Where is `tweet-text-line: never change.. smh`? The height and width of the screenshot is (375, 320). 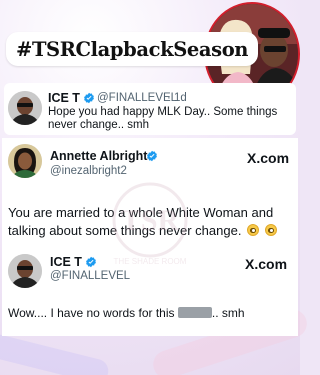
tweet-text-line: never change.. smh is located at coordinates (99, 125).